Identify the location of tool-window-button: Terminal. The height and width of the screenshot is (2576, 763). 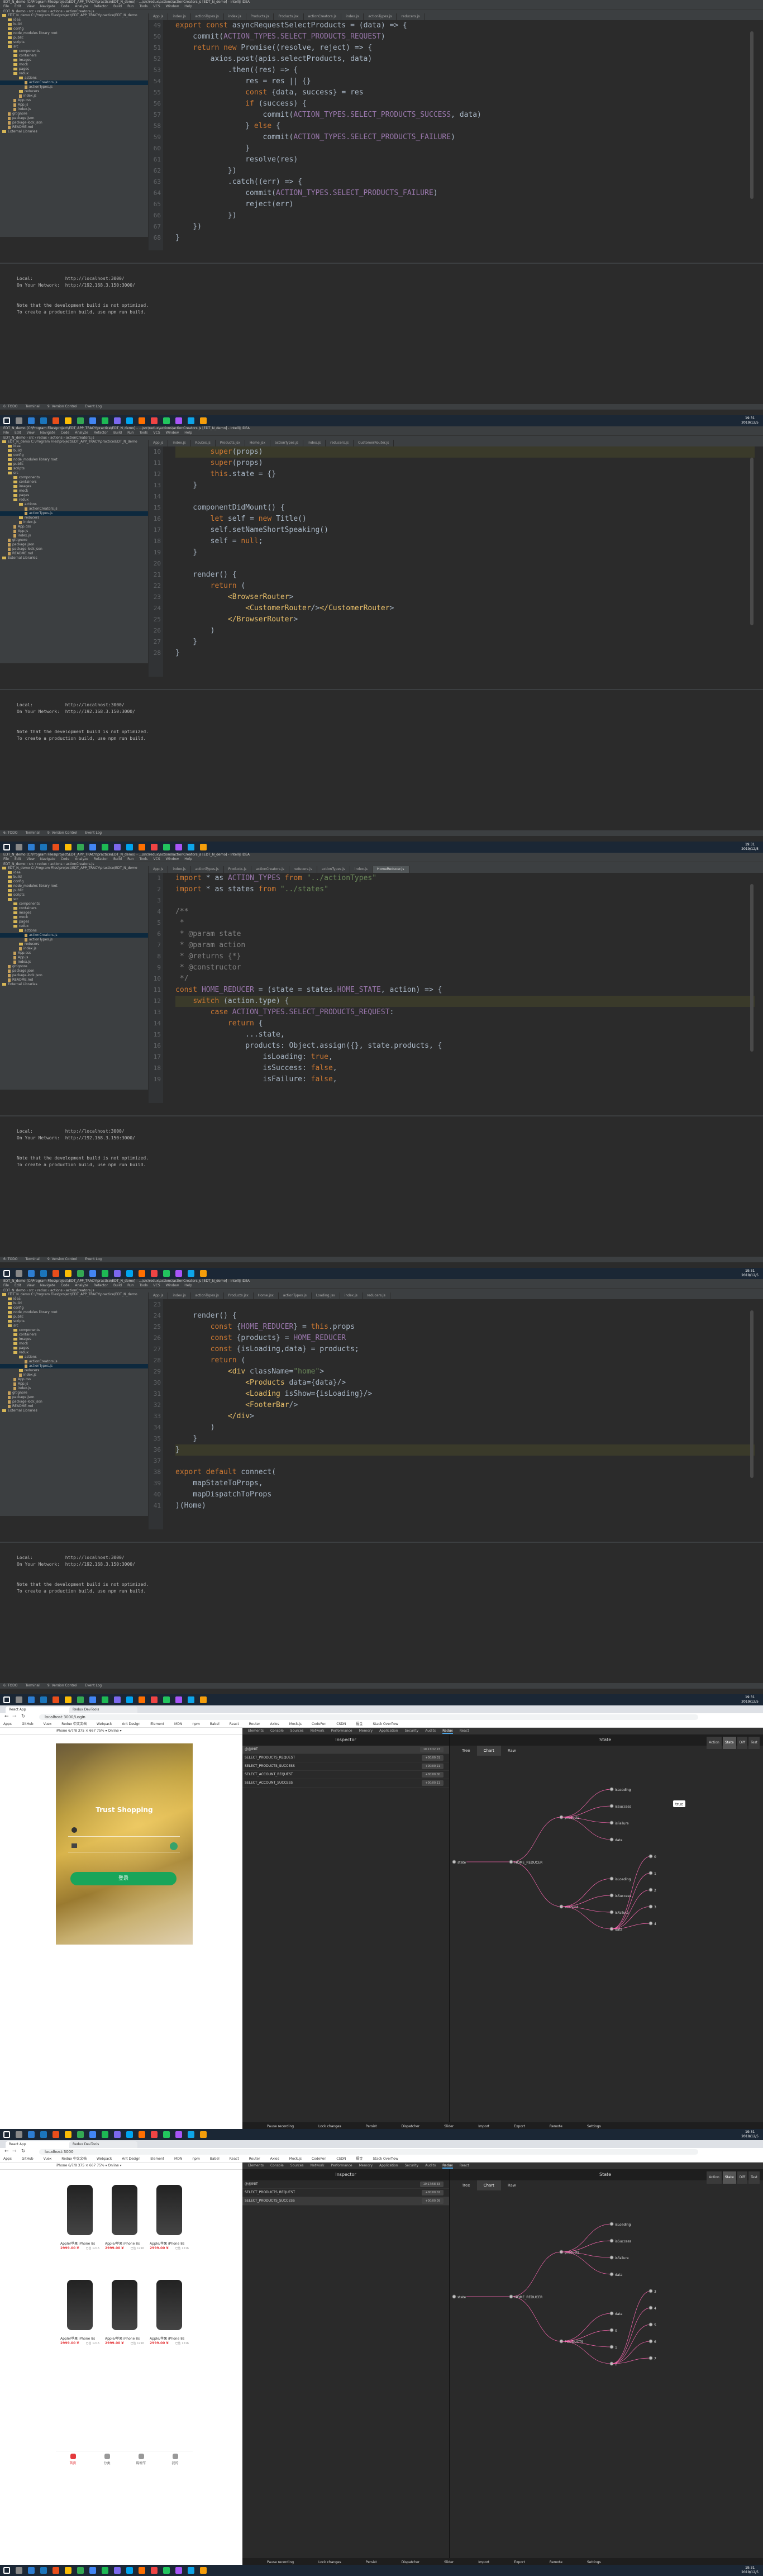
(32, 406).